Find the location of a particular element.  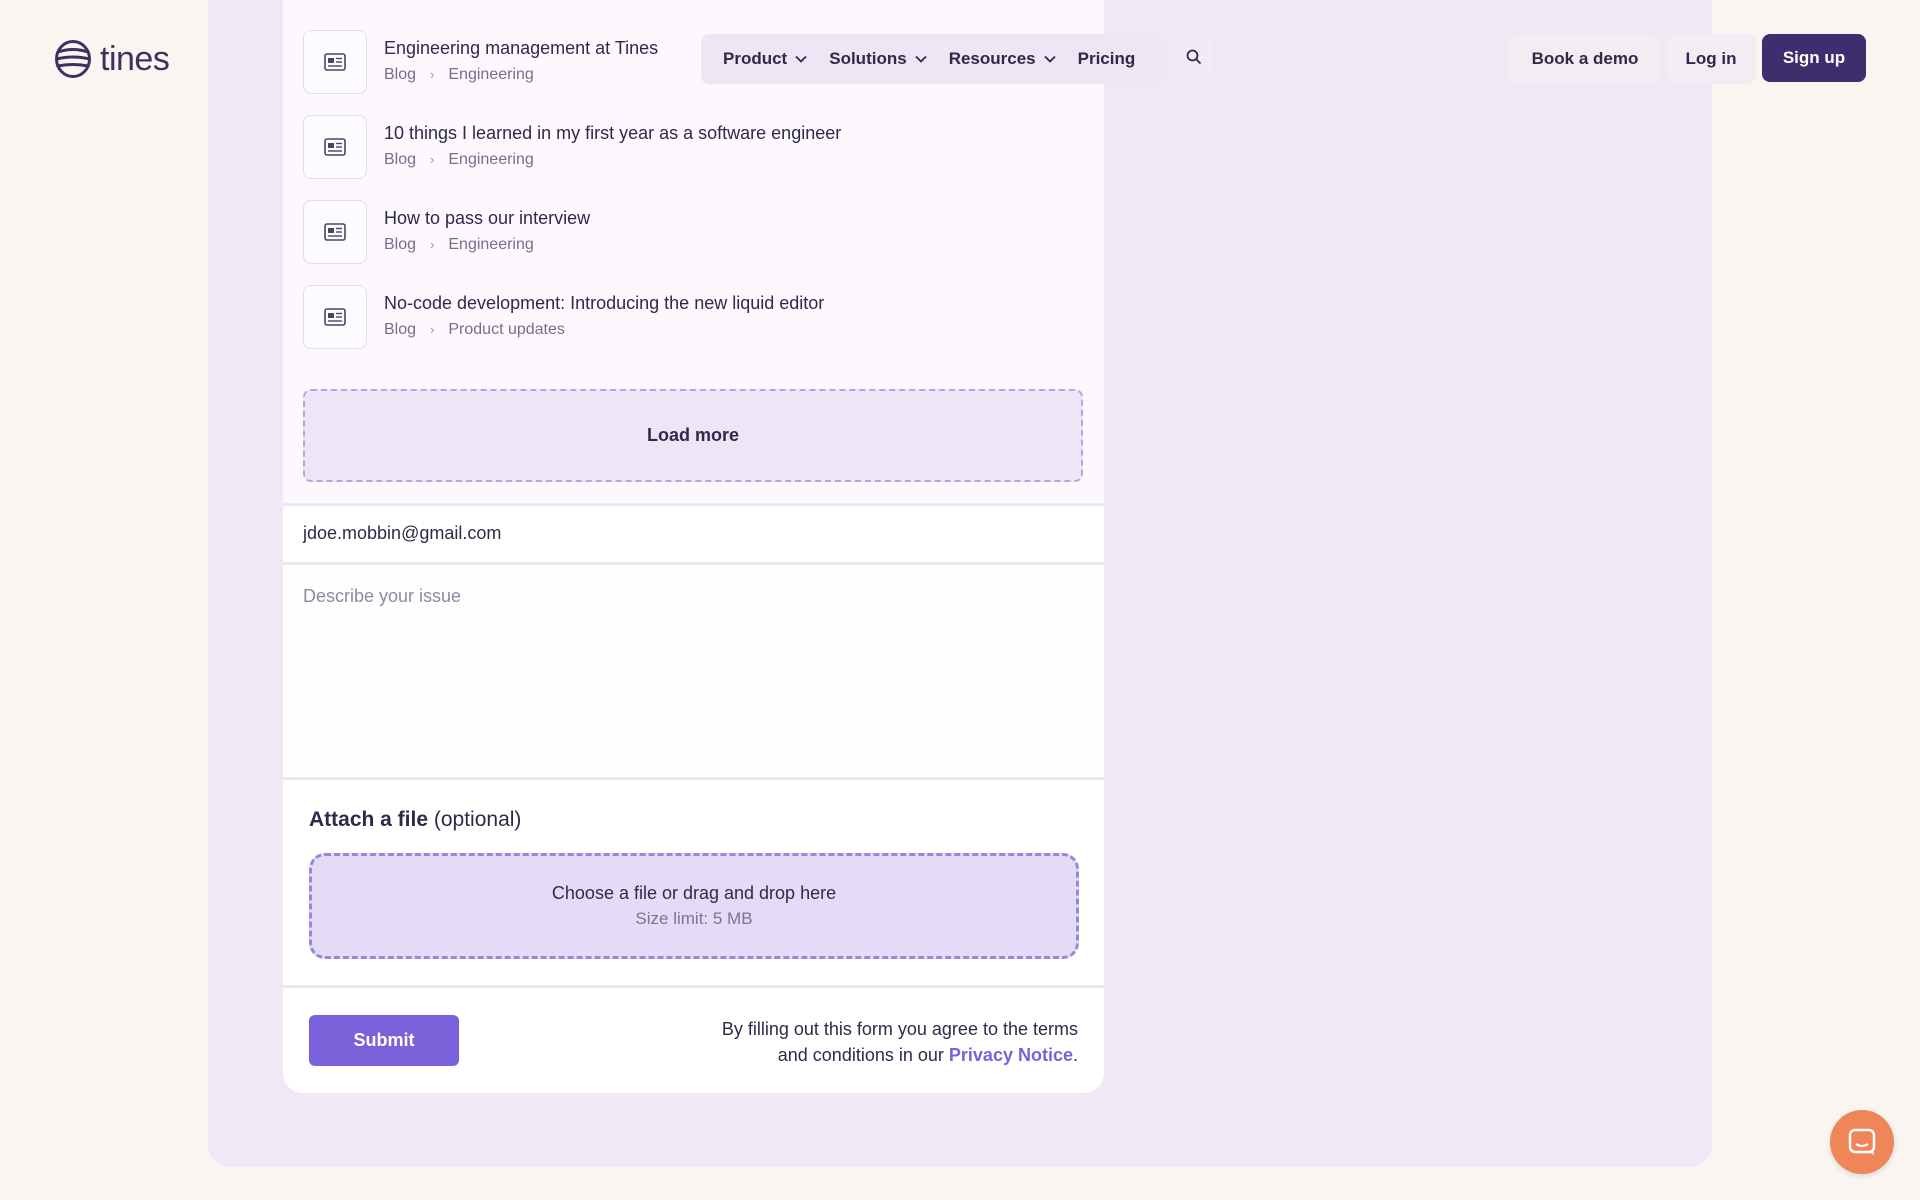

search-button is located at coordinates (1194, 57).